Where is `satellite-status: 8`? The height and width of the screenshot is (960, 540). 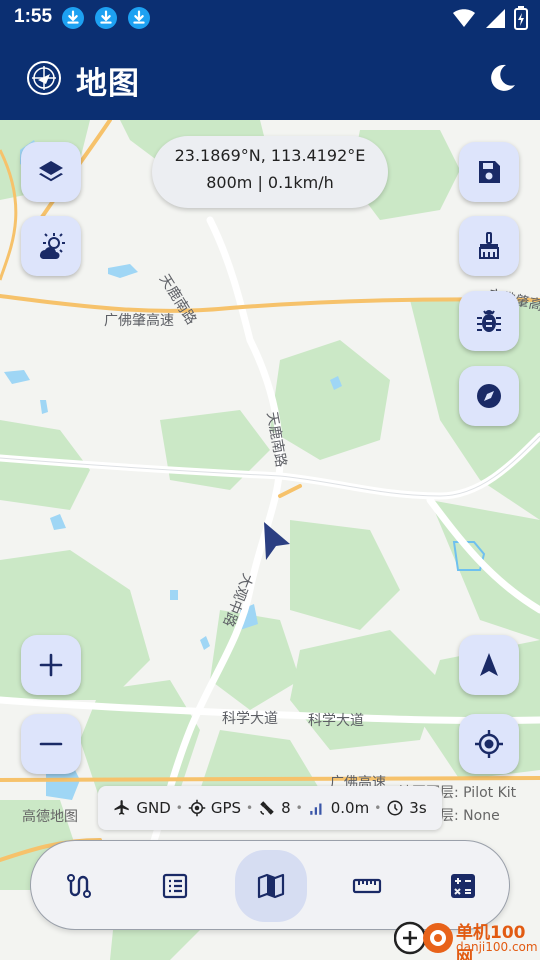 satellite-status: 8 is located at coordinates (274, 808).